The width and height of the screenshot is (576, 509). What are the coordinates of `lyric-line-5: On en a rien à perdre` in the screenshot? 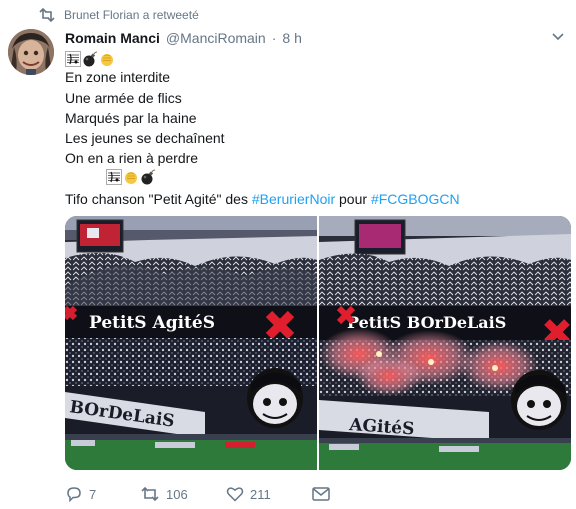 It's located at (132, 158).